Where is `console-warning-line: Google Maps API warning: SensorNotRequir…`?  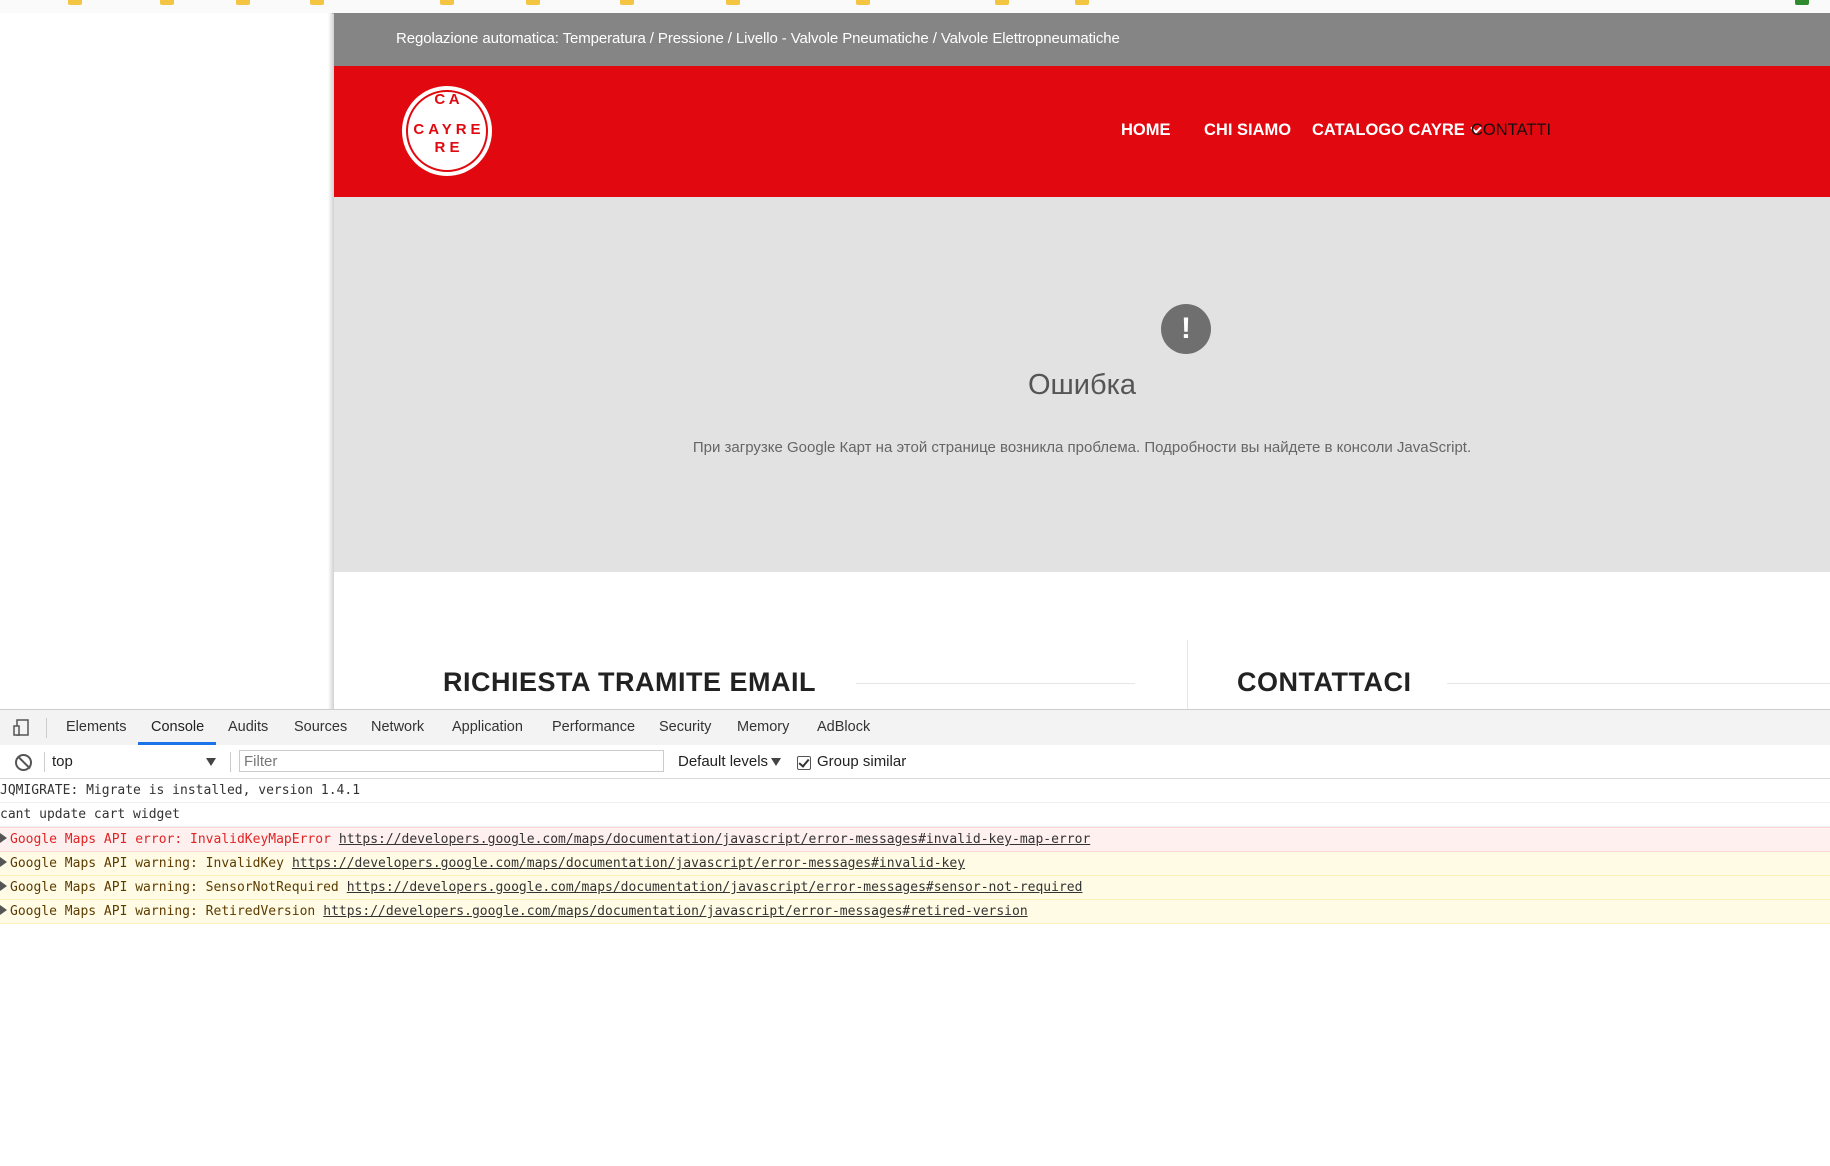
console-warning-line: Google Maps API warning: SensorNotRequir… is located at coordinates (915, 888).